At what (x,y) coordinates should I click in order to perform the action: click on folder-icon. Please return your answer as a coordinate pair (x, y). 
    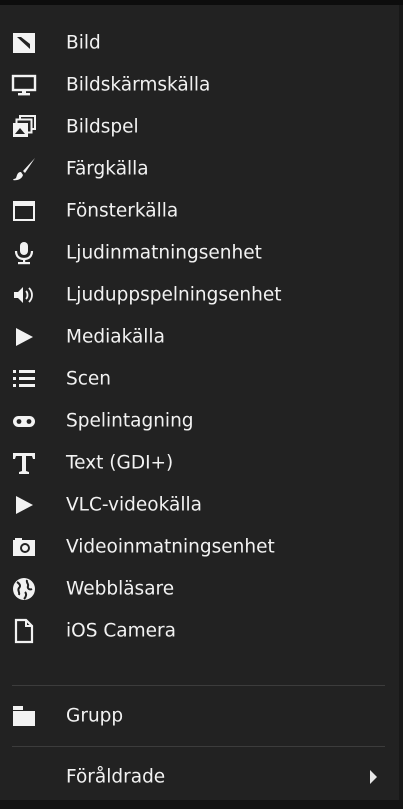
    Looking at the image, I should click on (24, 716).